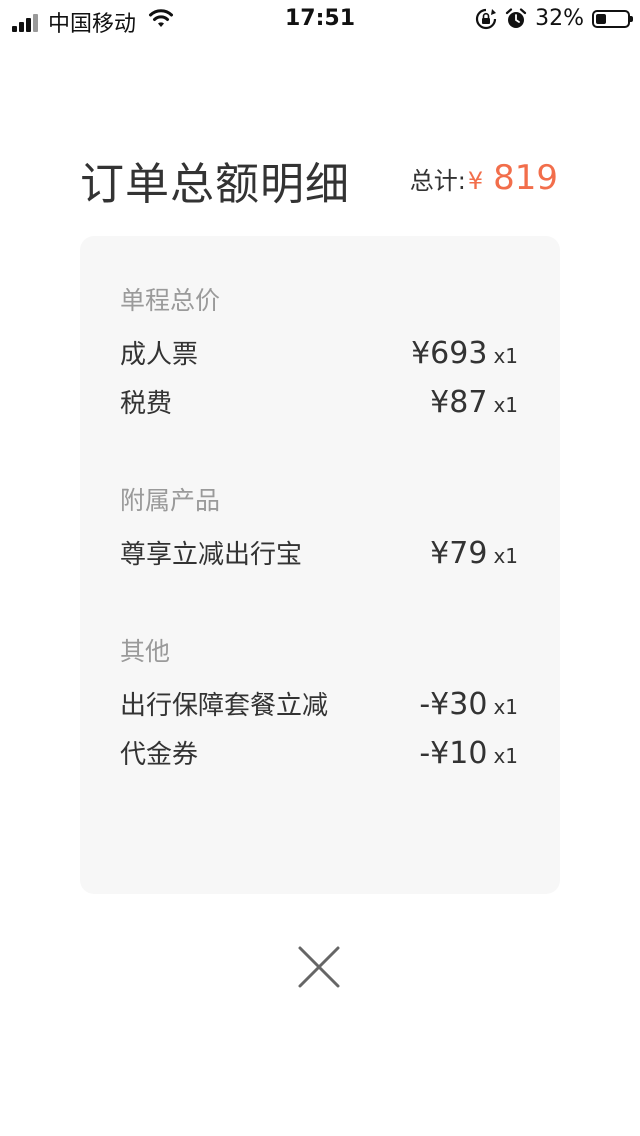  I want to click on status-bar: 中国移动 17:51 32%, so click(320, 20).